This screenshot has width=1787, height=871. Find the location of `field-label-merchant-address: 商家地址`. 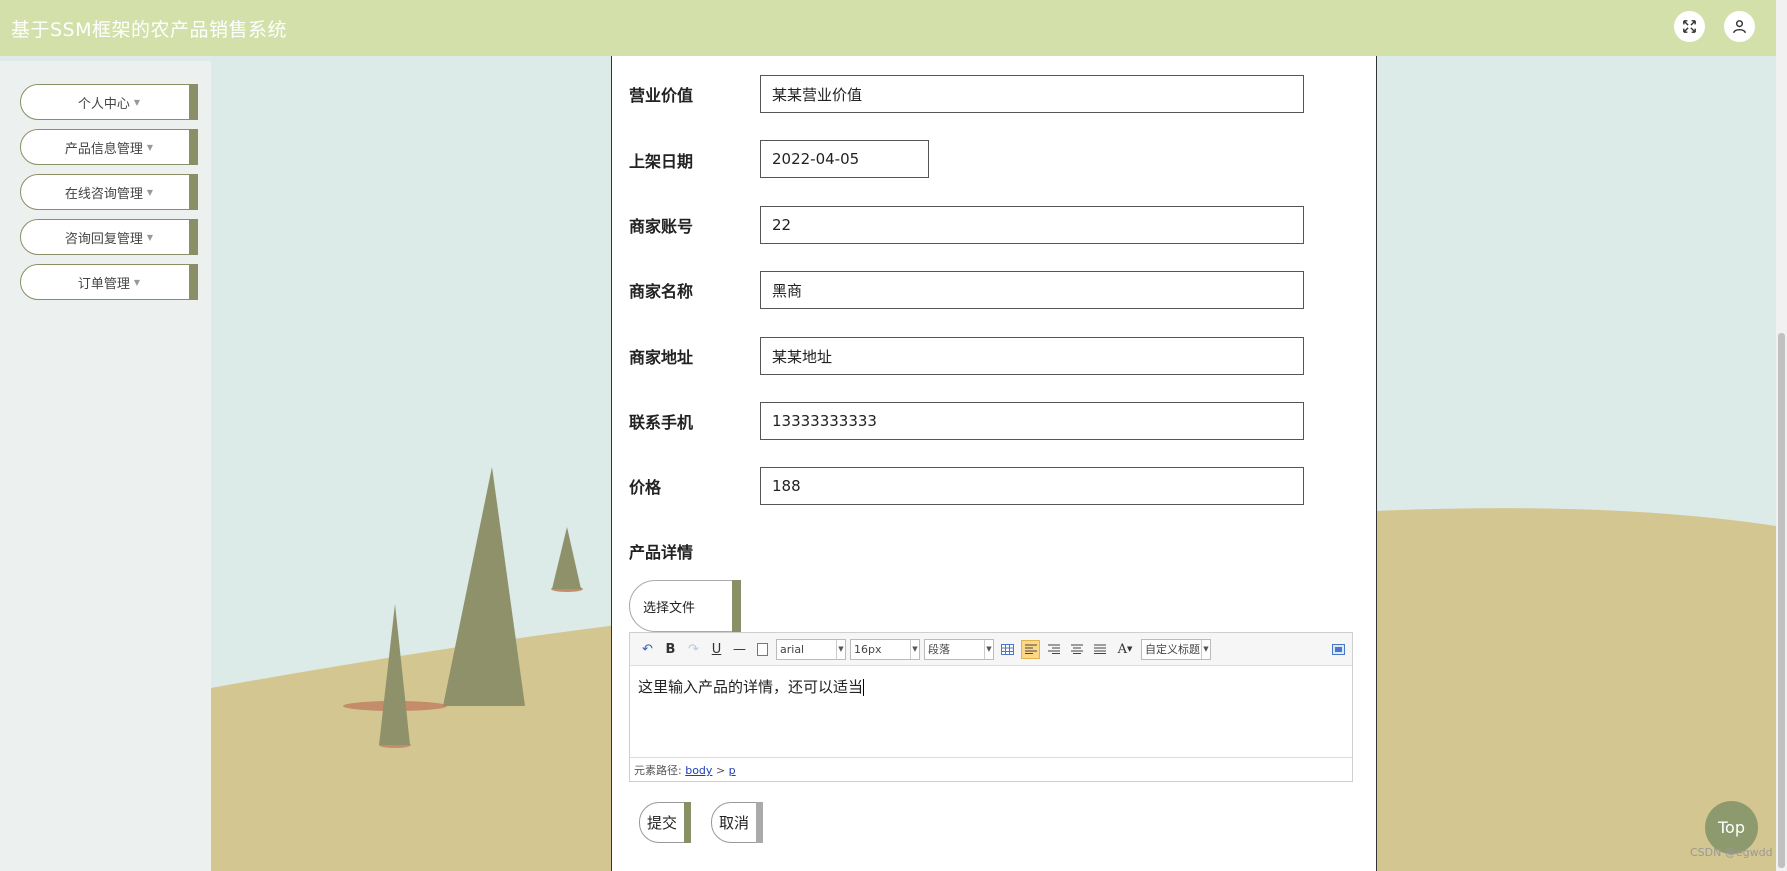

field-label-merchant-address: 商家地址 is located at coordinates (661, 357).